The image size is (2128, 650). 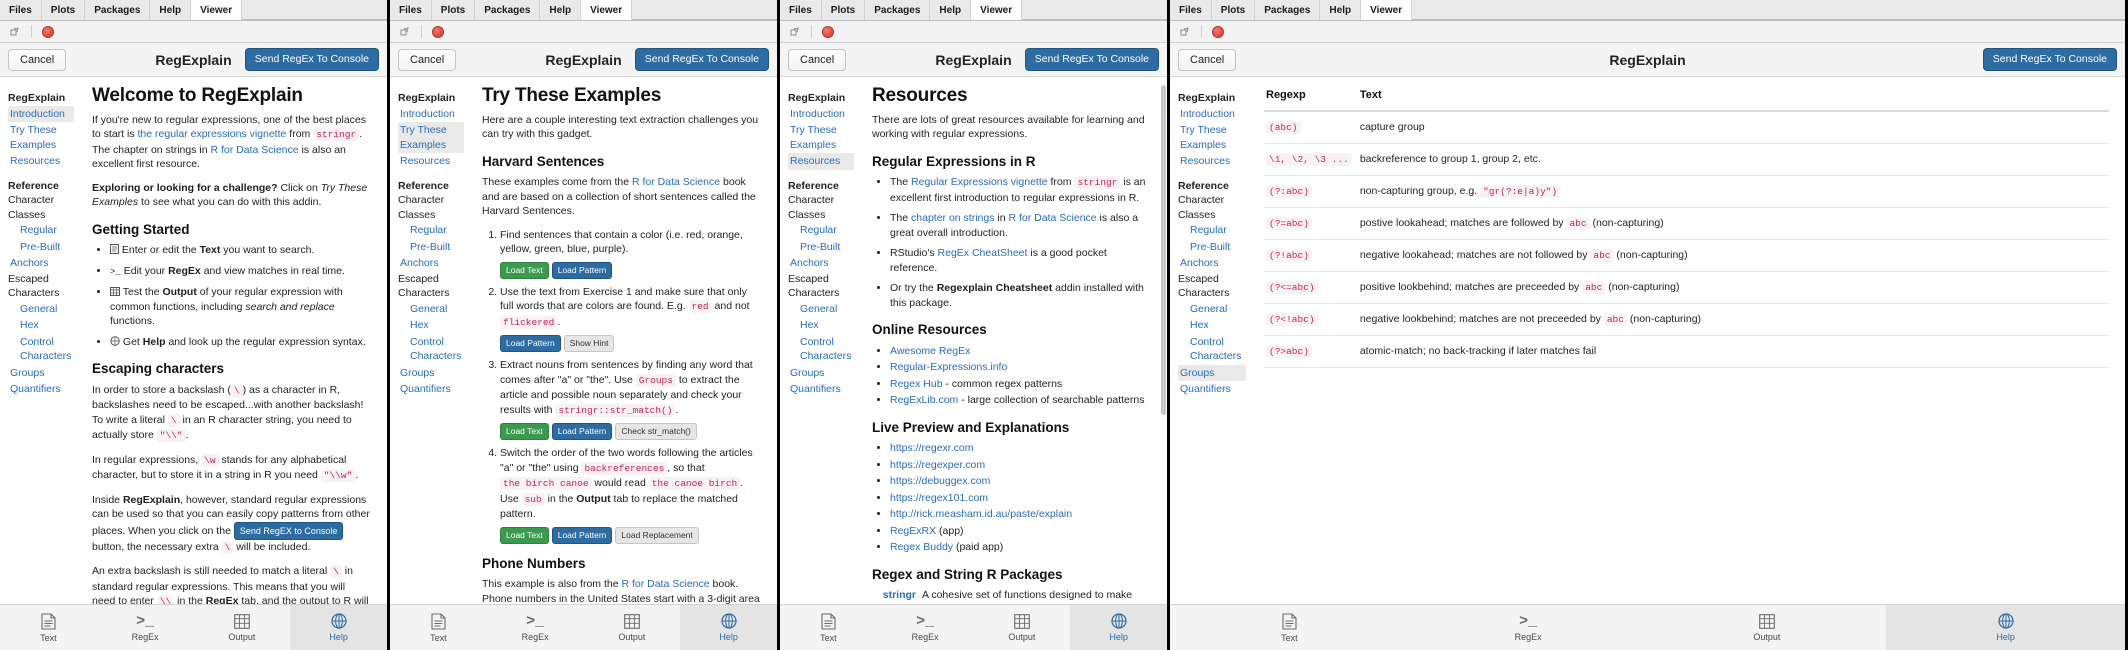 I want to click on link-regexper: https://regexper.com, so click(x=937, y=465).